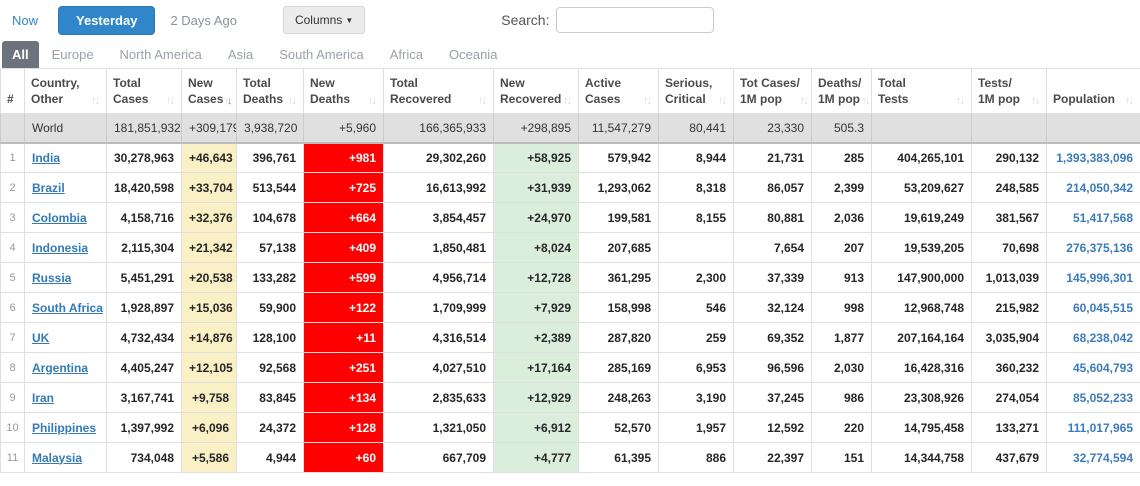  I want to click on cell-total_tests, so click(921, 128).